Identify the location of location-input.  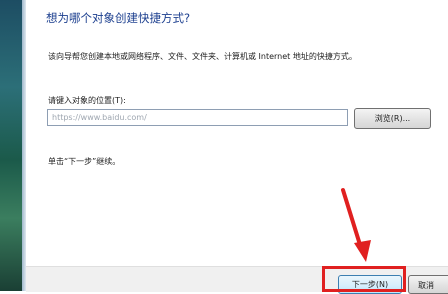
(197, 117).